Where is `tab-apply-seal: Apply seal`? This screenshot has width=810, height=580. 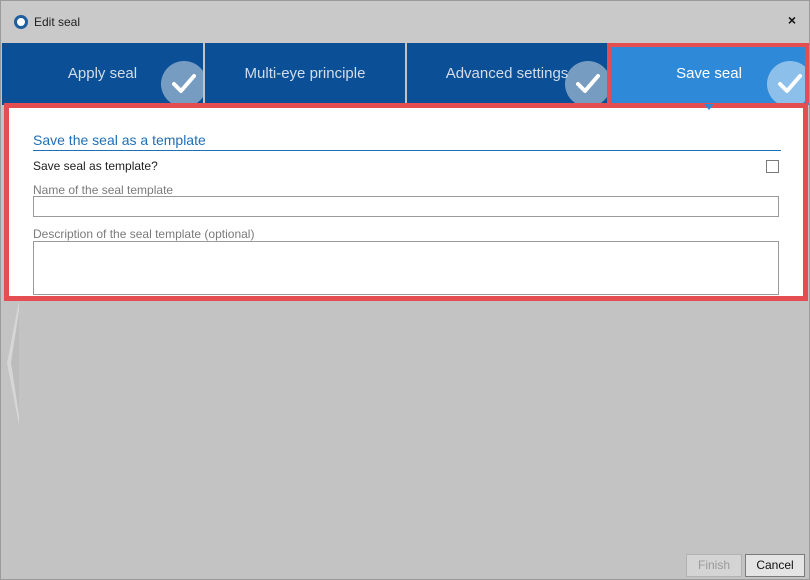
tab-apply-seal: Apply seal is located at coordinates (102, 74).